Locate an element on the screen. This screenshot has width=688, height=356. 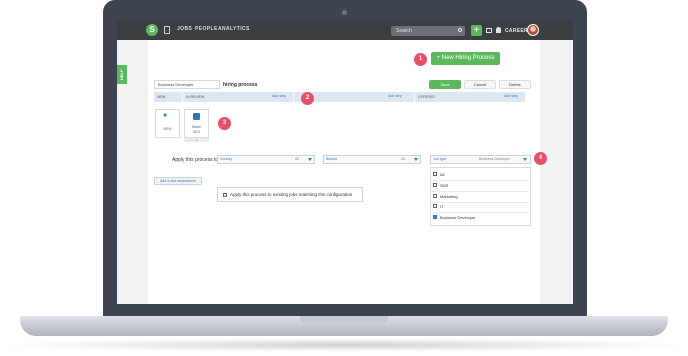
add-inline-assessment-button: Add in-line assessment is located at coordinates (178, 181).